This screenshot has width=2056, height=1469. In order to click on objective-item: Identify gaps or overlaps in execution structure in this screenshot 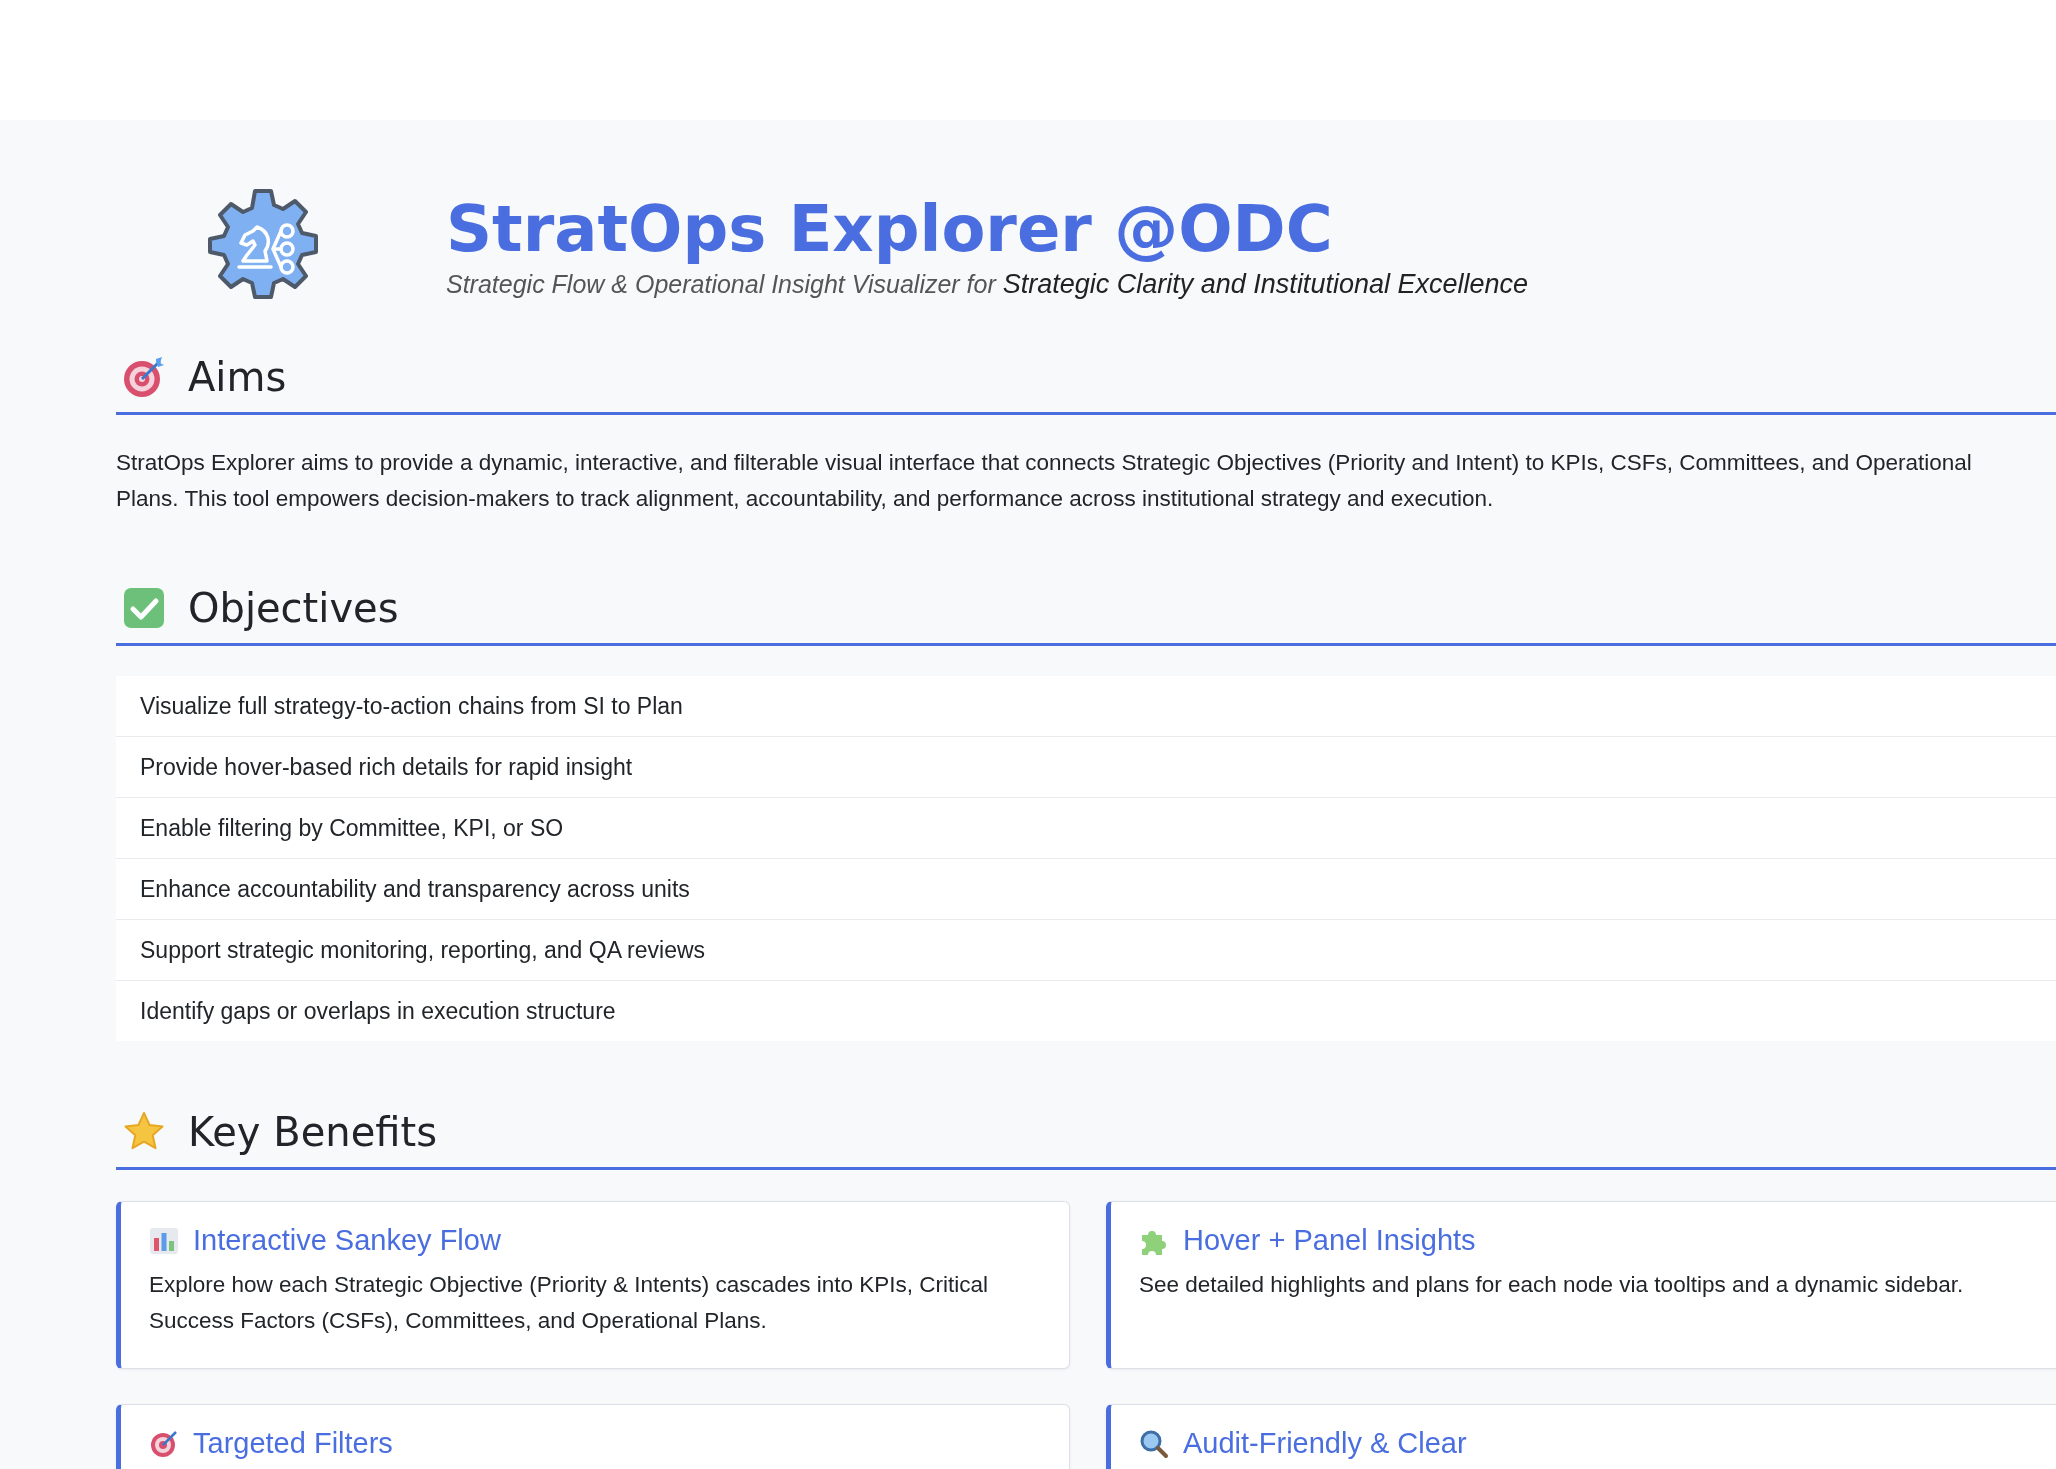, I will do `click(378, 1011)`.